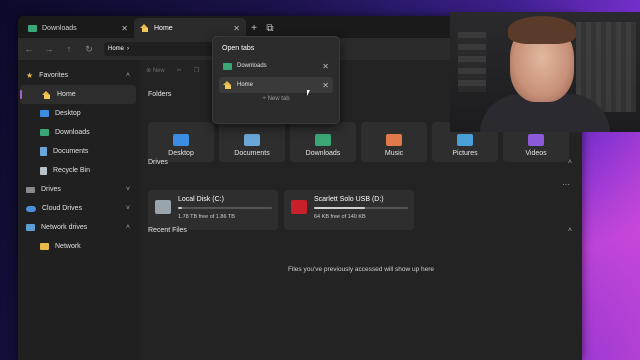 Image resolution: width=640 pixels, height=360 pixels. I want to click on sidebar-item-recycle-bin: Recycle Bin, so click(78, 170).